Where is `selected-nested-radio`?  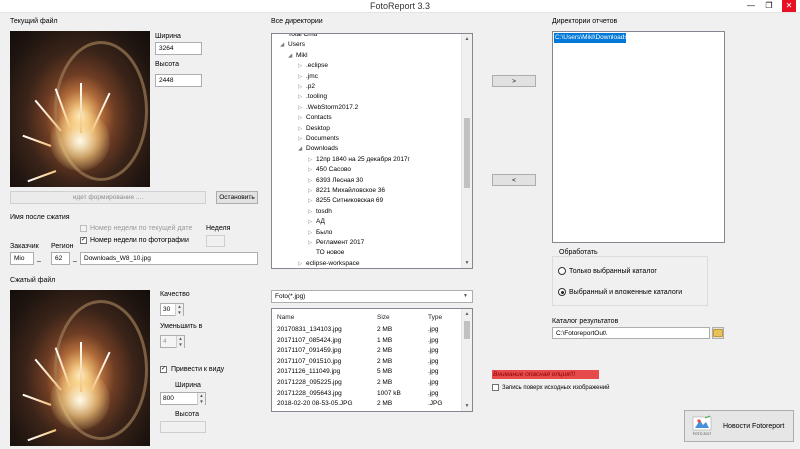
selected-nested-radio is located at coordinates (562, 292).